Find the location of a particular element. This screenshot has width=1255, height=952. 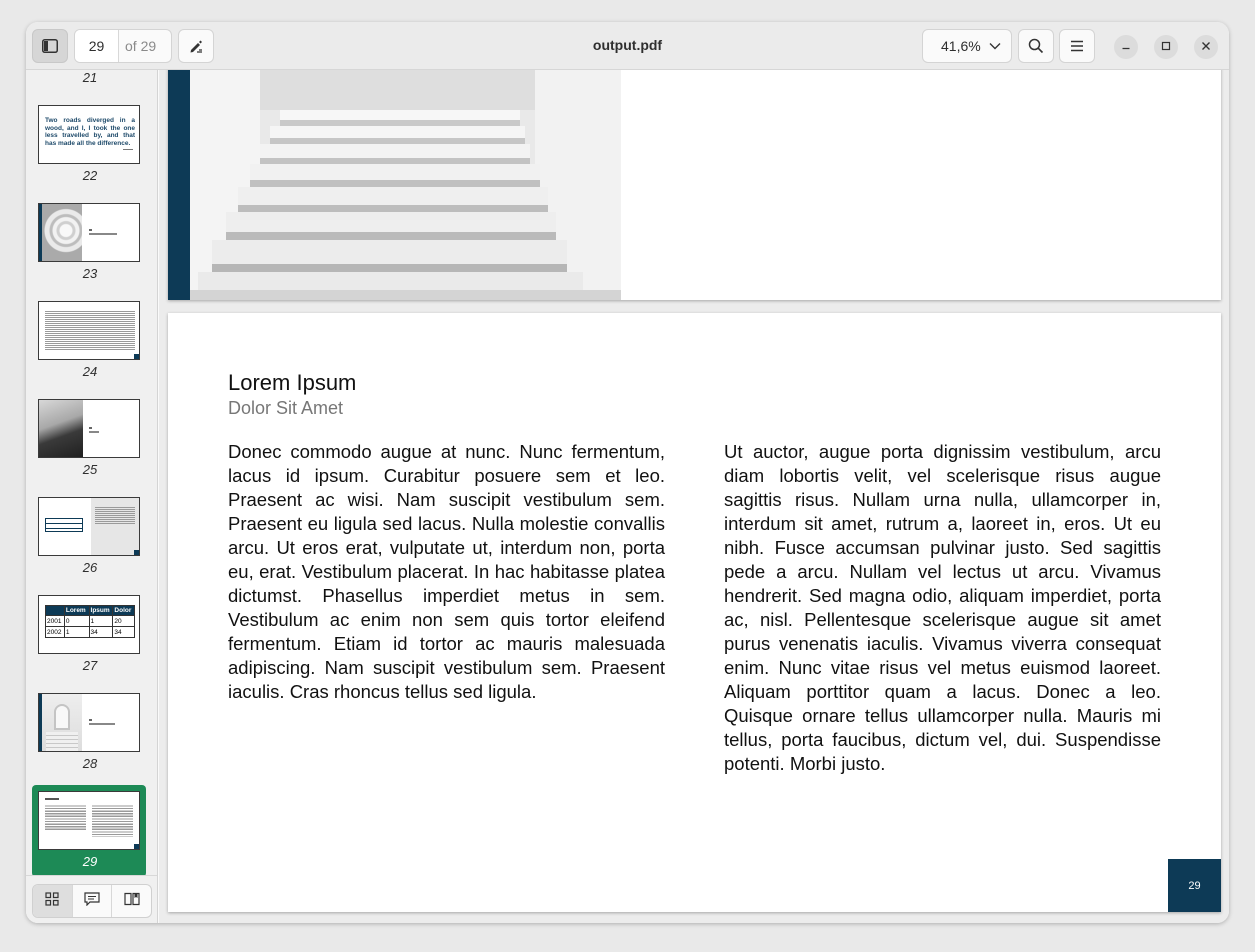

main-menu-button is located at coordinates (1077, 46).